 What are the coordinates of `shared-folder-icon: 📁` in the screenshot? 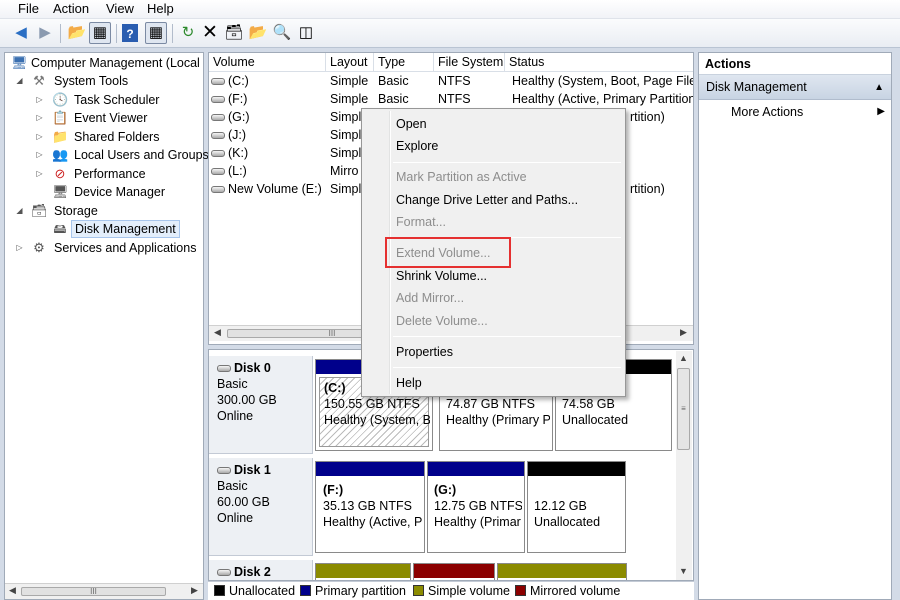 It's located at (60, 136).